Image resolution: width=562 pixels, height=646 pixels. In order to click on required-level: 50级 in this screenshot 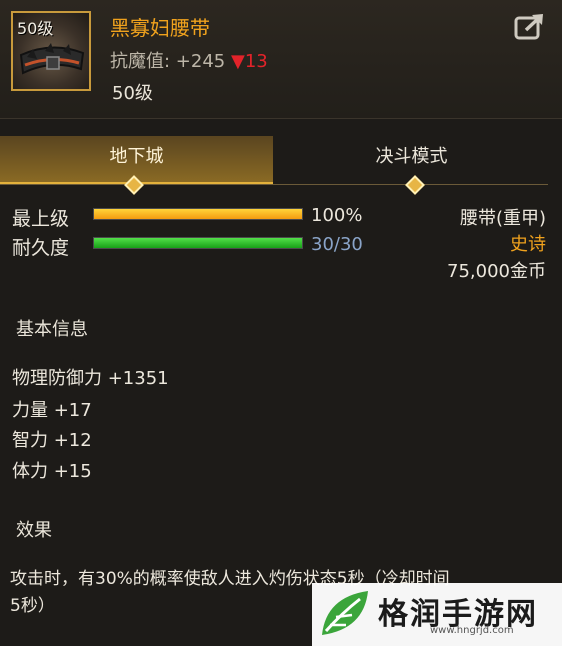, I will do `click(132, 93)`.